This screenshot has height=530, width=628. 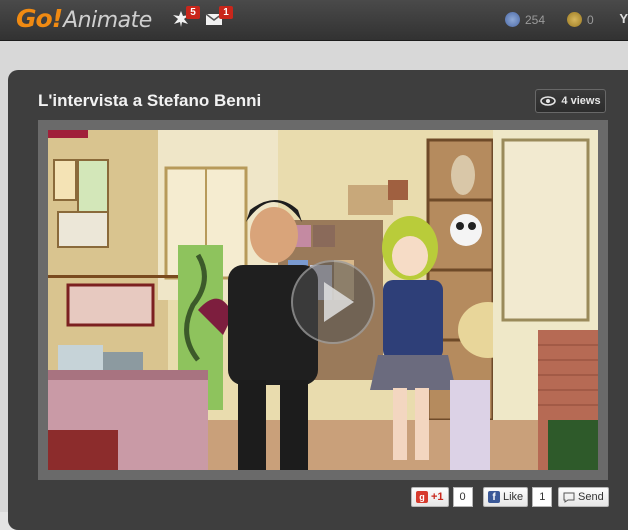 I want to click on views-text: 4 views, so click(x=581, y=101).